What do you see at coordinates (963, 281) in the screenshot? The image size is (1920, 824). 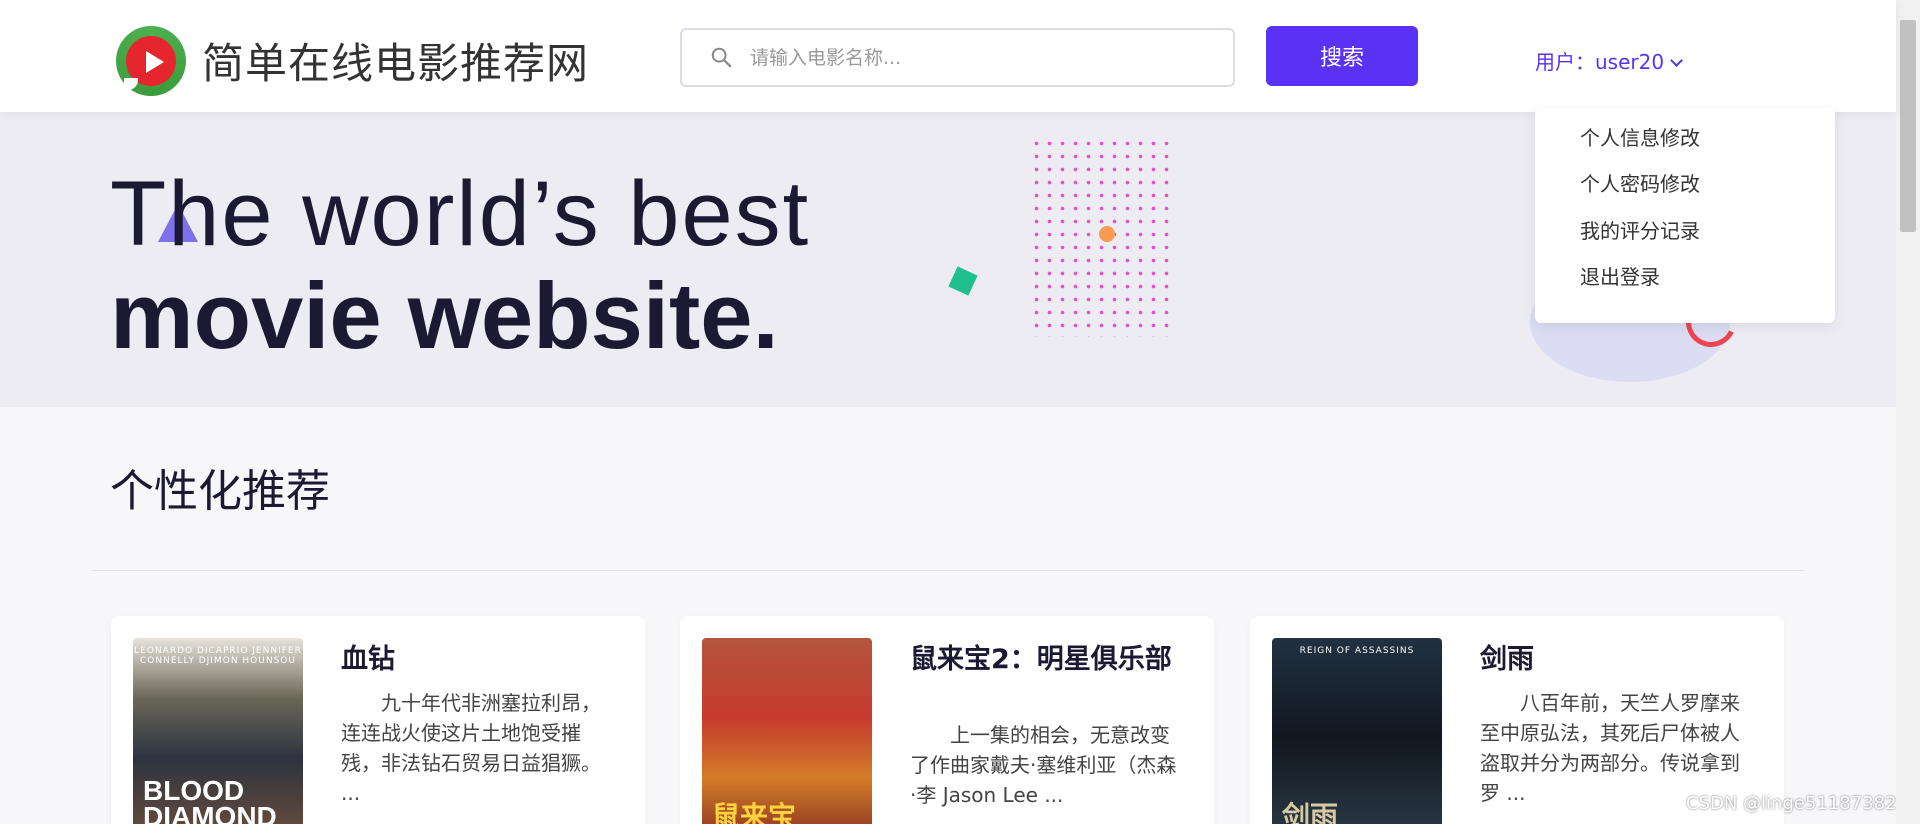 I see `diamond-decoration` at bounding box center [963, 281].